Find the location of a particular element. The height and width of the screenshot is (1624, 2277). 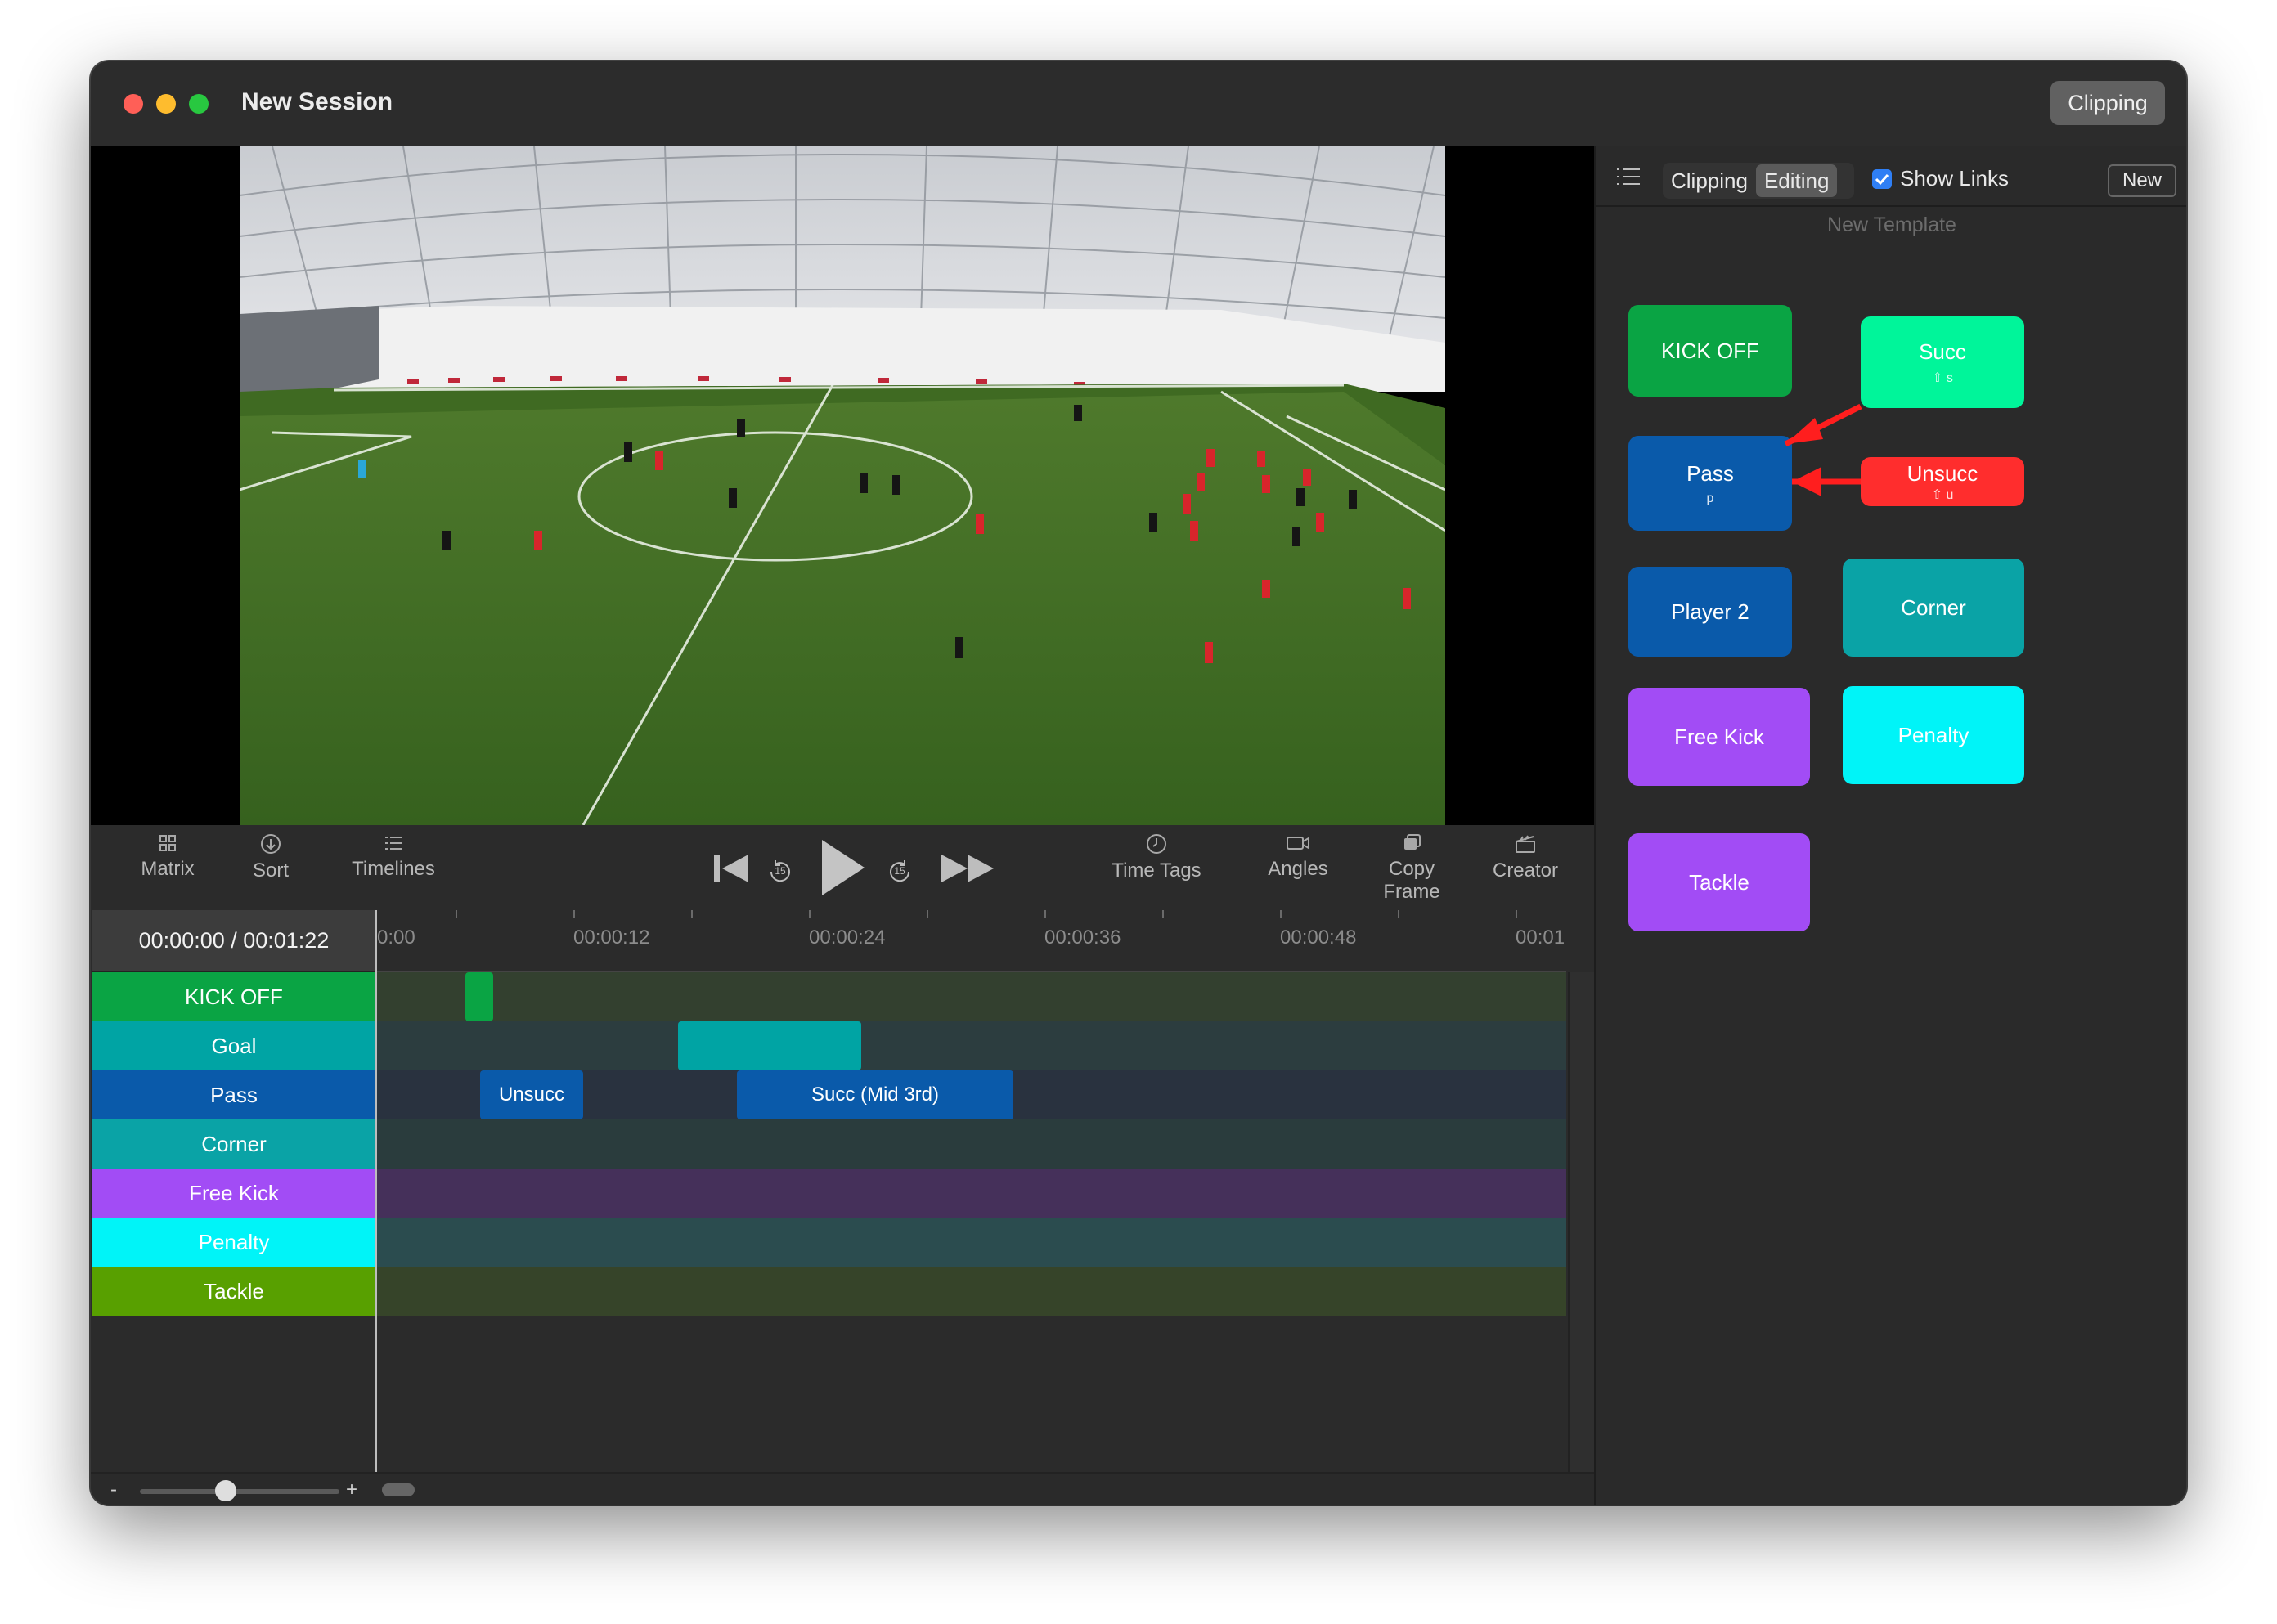

time-tags-label: Time Tags is located at coordinates (1156, 871).